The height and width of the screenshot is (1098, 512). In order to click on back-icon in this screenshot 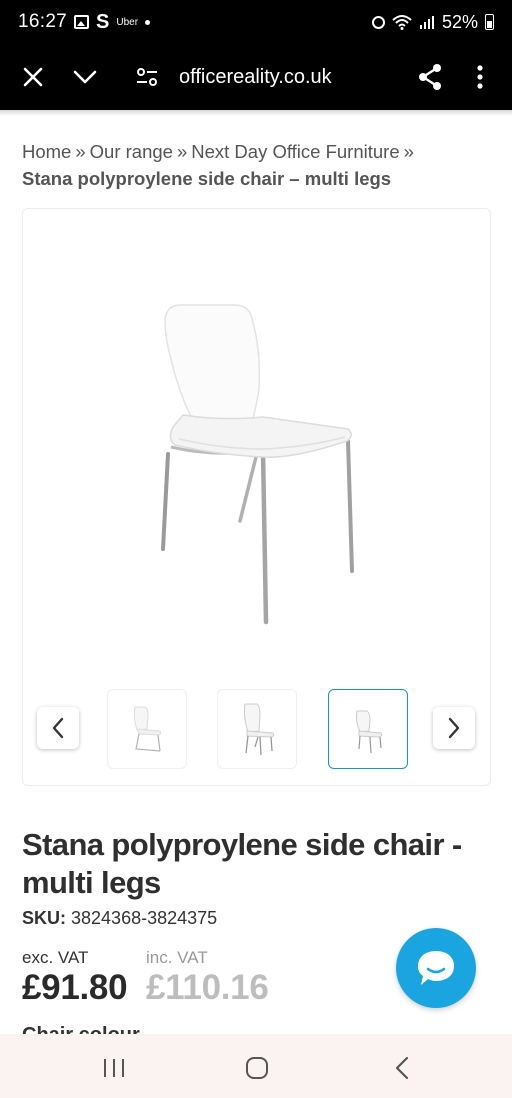, I will do `click(402, 1068)`.